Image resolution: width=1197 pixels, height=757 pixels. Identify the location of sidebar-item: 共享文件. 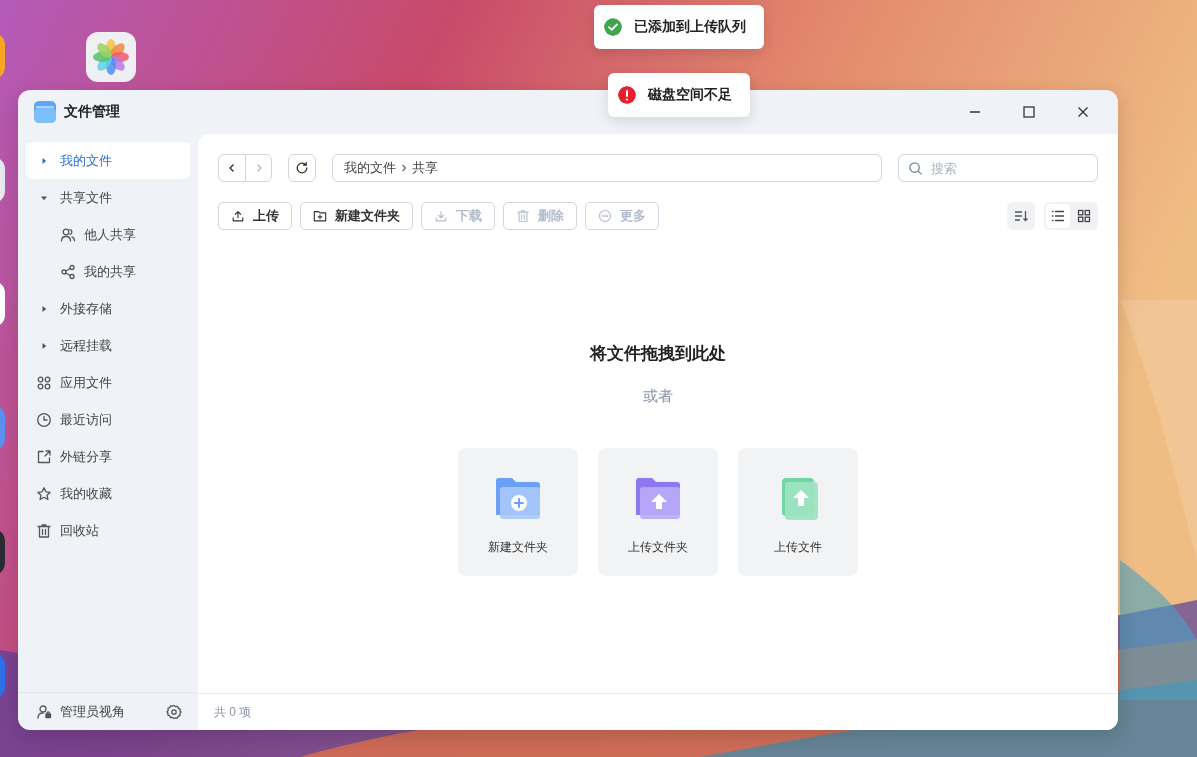
(108, 197).